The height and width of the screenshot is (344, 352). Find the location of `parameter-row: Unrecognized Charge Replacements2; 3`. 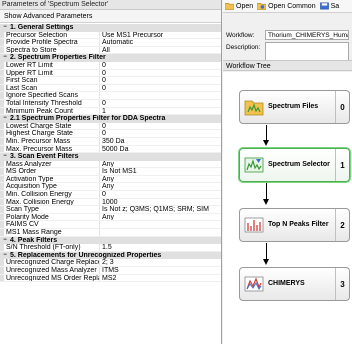

parameter-row: Unrecognized Charge Replacements2; 3 is located at coordinates (110, 263).